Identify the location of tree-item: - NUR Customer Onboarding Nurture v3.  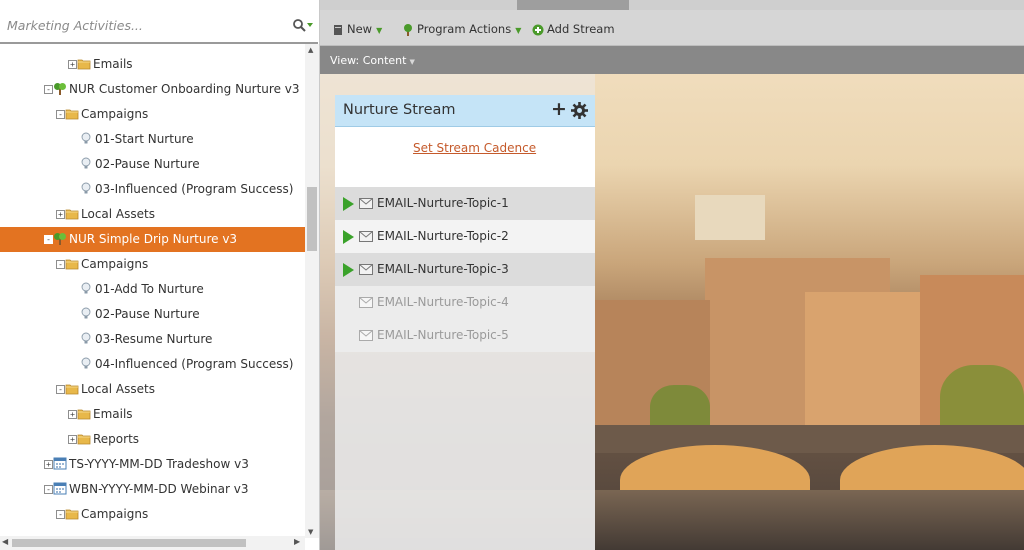
(152, 89).